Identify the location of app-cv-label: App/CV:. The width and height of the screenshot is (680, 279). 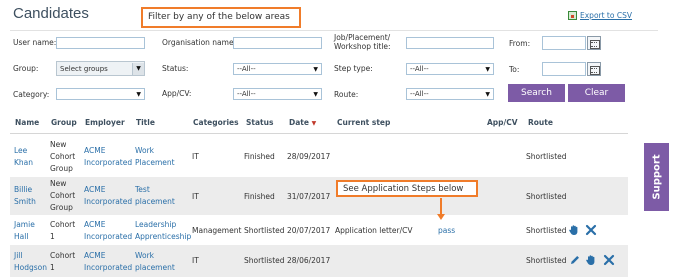
(177, 93).